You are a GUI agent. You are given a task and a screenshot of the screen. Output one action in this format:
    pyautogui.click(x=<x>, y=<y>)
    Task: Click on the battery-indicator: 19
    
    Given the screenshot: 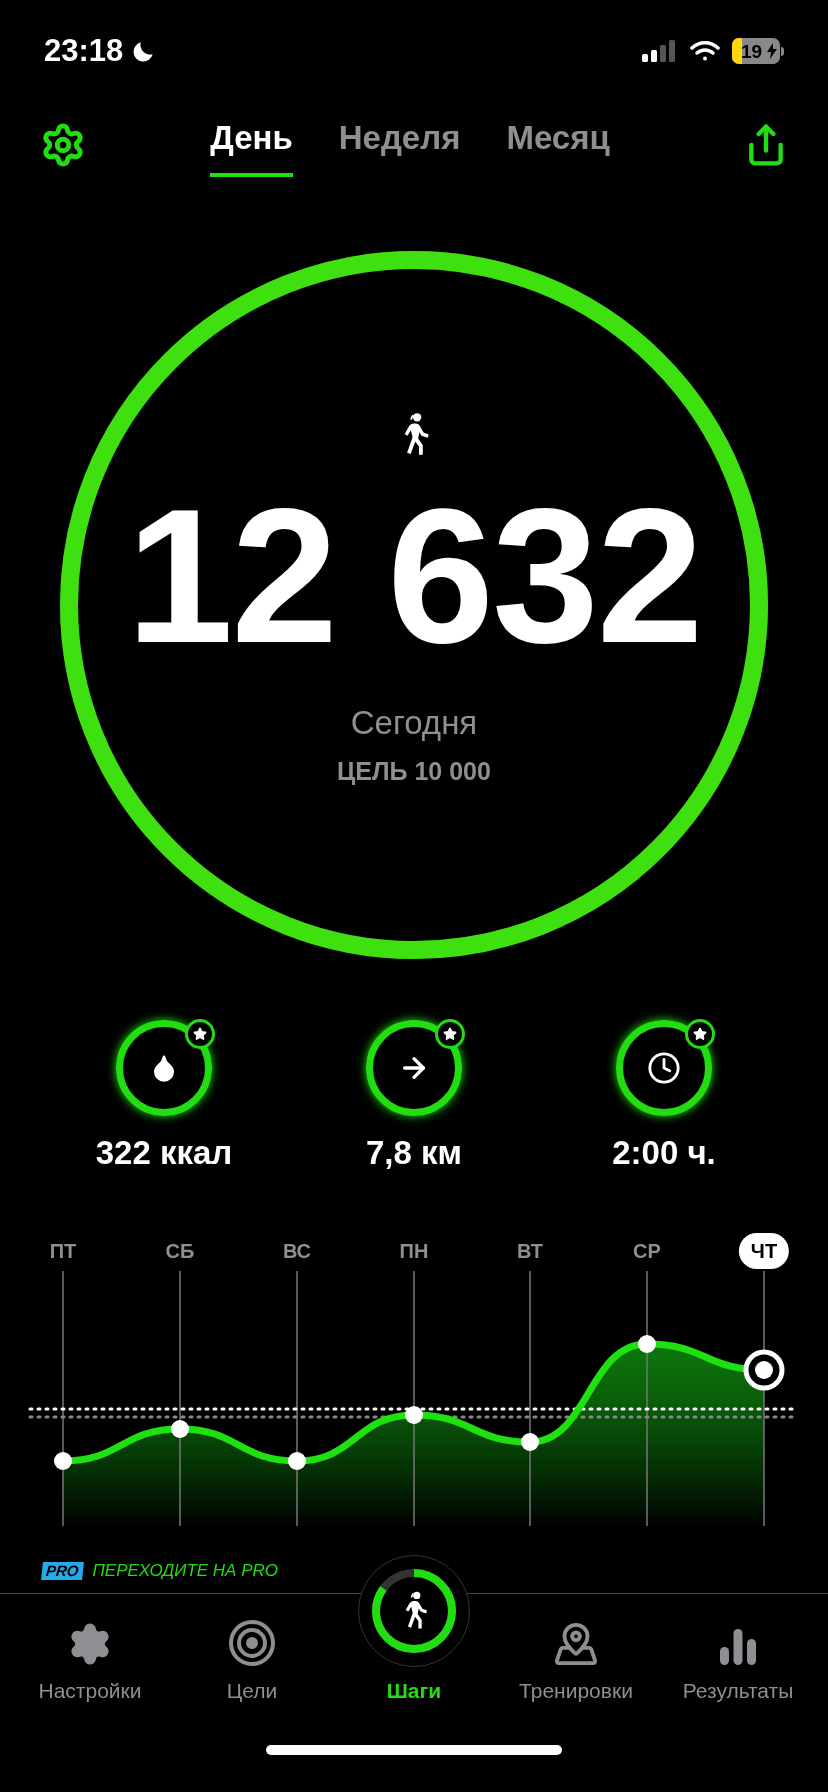 What is the action you would take?
    pyautogui.click(x=758, y=51)
    